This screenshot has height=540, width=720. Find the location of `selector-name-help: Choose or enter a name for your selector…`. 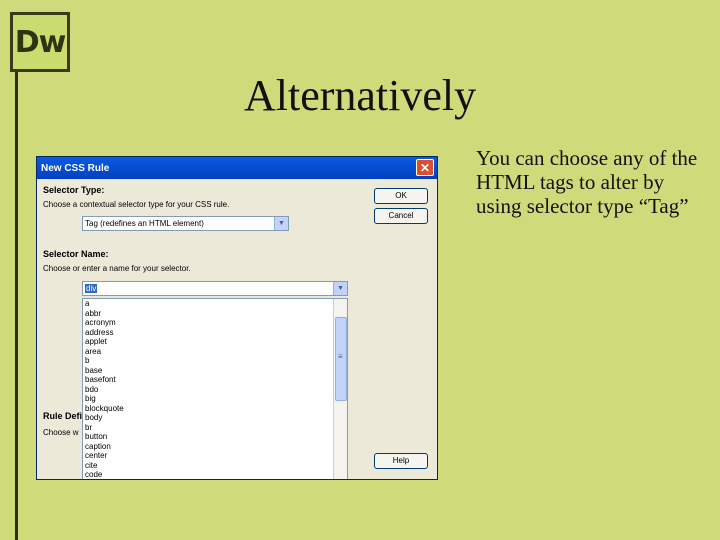

selector-name-help: Choose or enter a name for your selector… is located at coordinates (117, 268).